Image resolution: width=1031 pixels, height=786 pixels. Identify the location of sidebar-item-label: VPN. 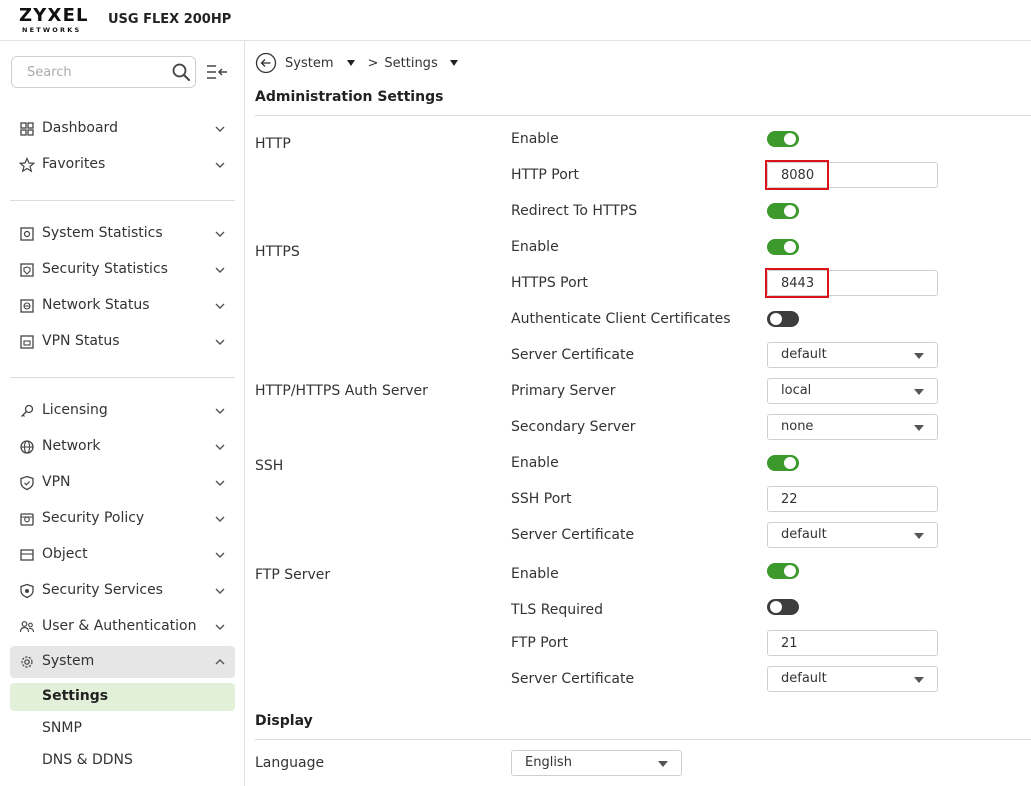
(56, 482).